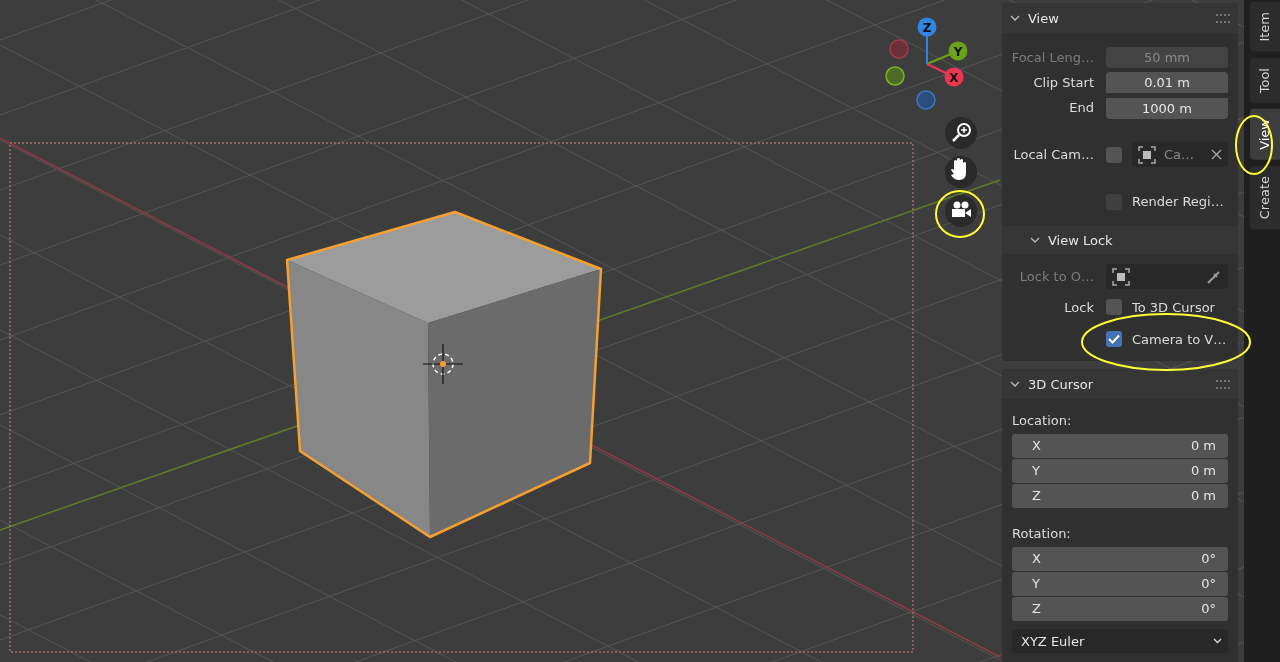 The image size is (1280, 662). I want to click on eyedropper-icon, so click(1214, 276).